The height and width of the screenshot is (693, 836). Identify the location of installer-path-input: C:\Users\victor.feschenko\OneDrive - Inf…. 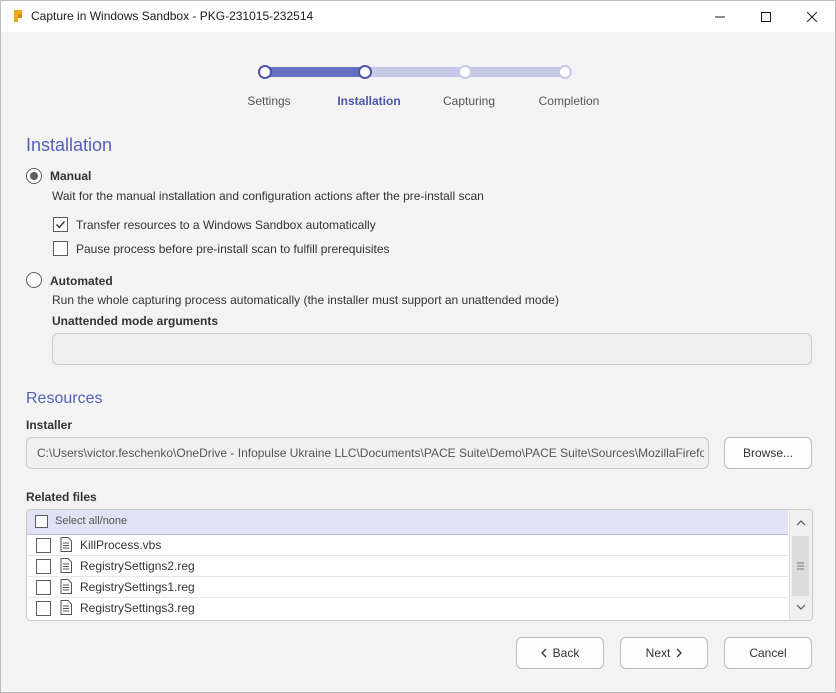
(367, 453).